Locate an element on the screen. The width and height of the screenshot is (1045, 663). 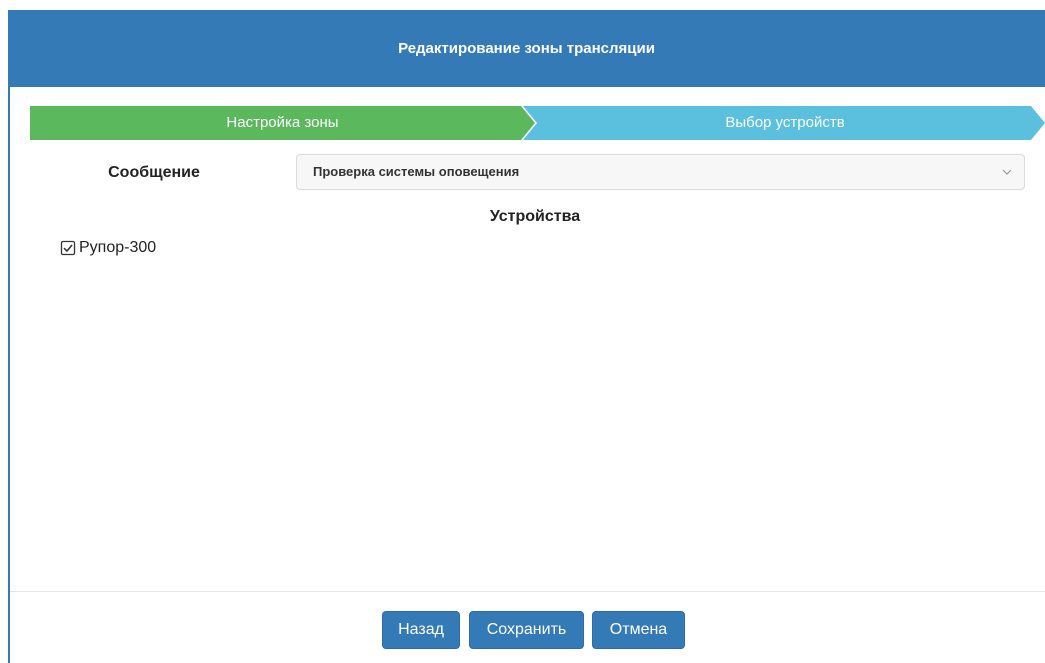
message-row: Сообщение Проверка системы оповещения is located at coordinates (532, 173).